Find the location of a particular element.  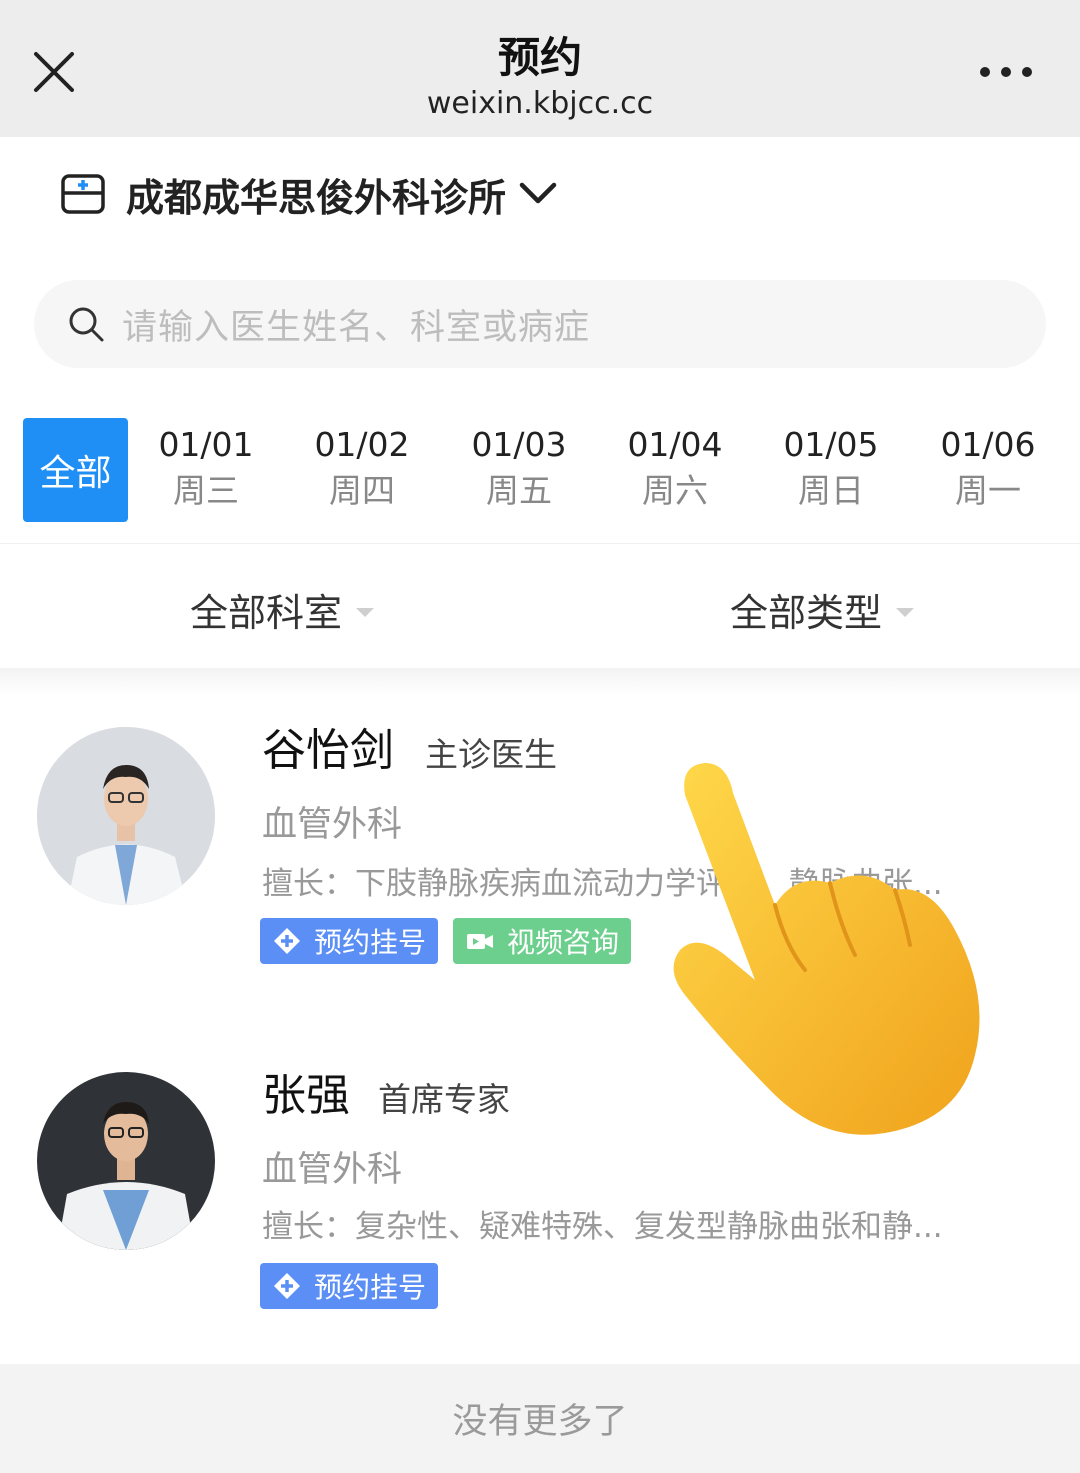

pointing-hand-icon is located at coordinates (826, 949).